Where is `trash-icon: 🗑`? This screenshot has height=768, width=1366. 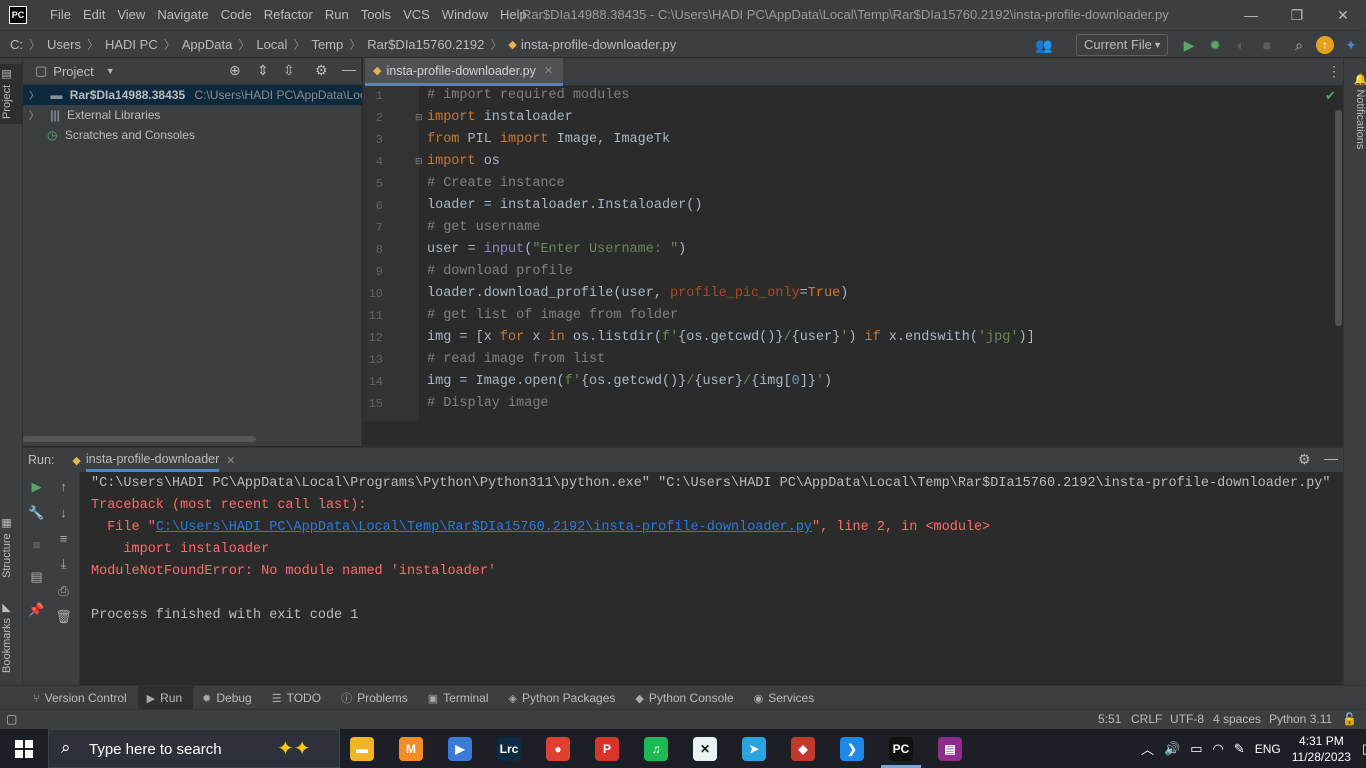
trash-icon: 🗑 is located at coordinates (63, 617).